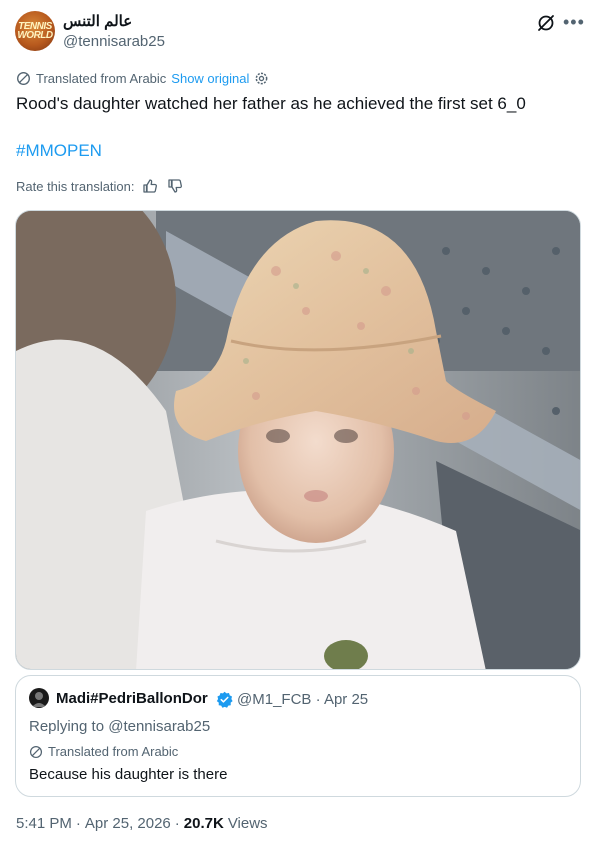  What do you see at coordinates (101, 78) in the screenshot?
I see `translated-label: Translated from Arabic` at bounding box center [101, 78].